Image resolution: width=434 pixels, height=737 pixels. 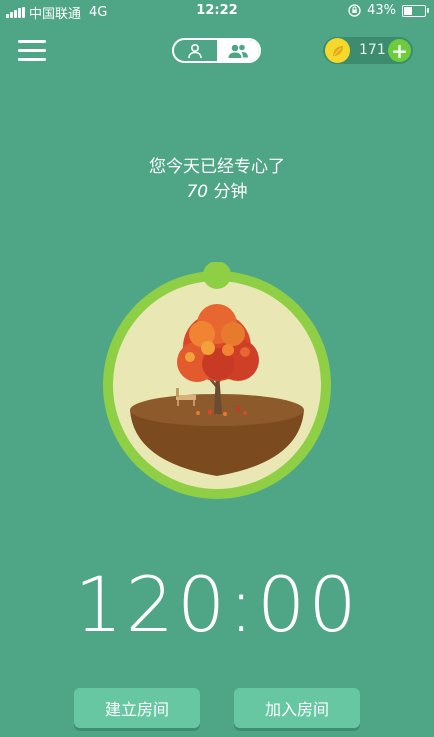 I want to click on battery-fill, so click(x=408, y=10).